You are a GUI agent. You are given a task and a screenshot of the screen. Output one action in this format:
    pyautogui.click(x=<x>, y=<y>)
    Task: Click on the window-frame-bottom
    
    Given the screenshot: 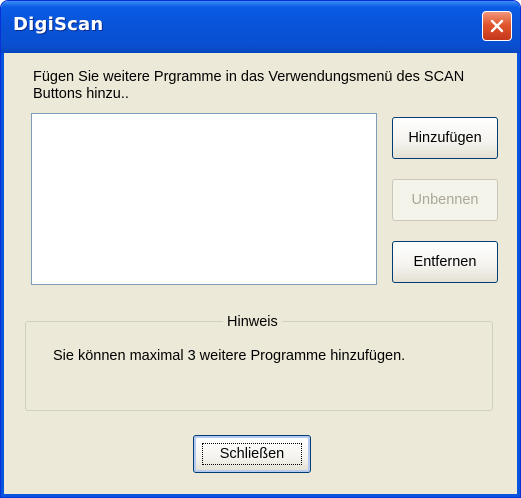 What is the action you would take?
    pyautogui.click(x=260, y=495)
    